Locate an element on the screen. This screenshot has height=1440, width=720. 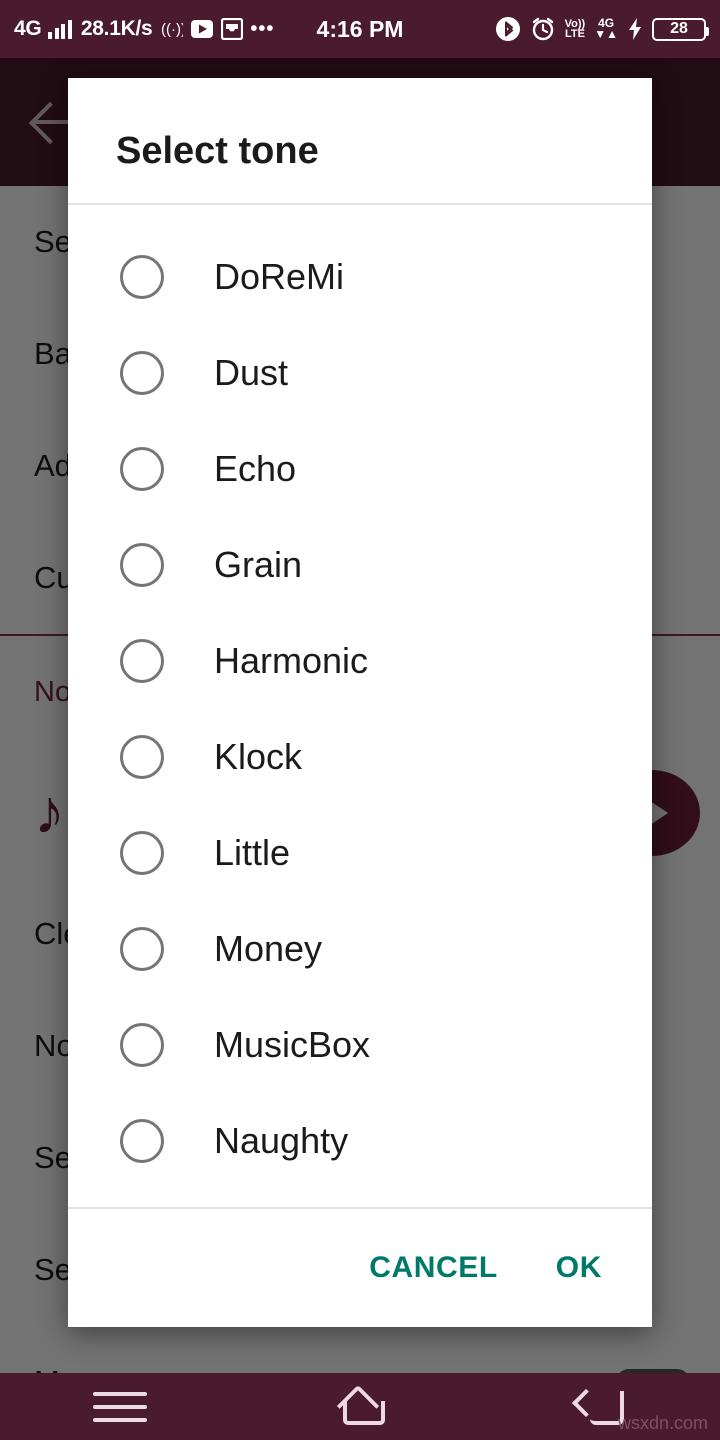
signal-bars-icon is located at coordinates (60, 29).